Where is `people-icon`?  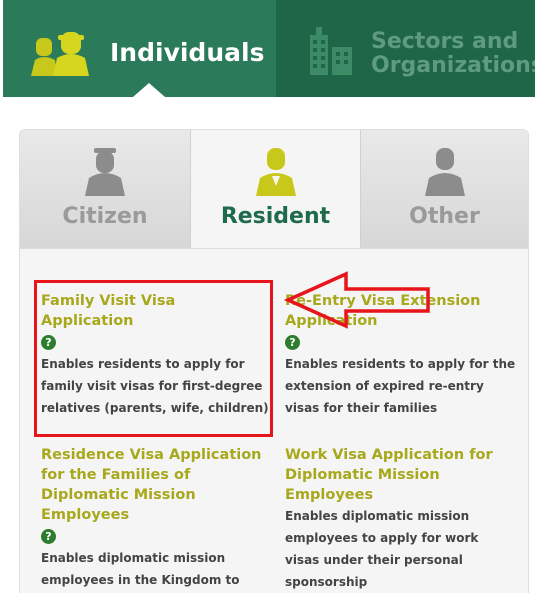
people-icon is located at coordinates (61, 56).